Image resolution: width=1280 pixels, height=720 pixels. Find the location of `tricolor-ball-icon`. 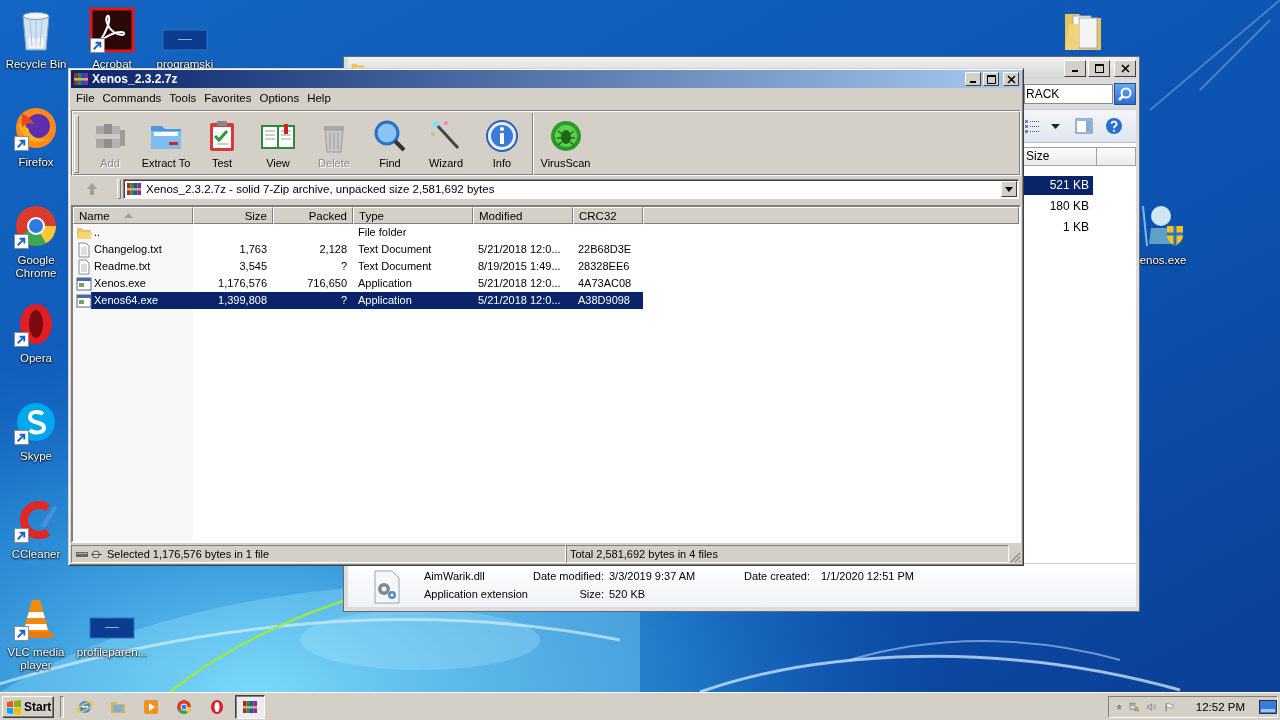

tricolor-ball-icon is located at coordinates (183, 706).